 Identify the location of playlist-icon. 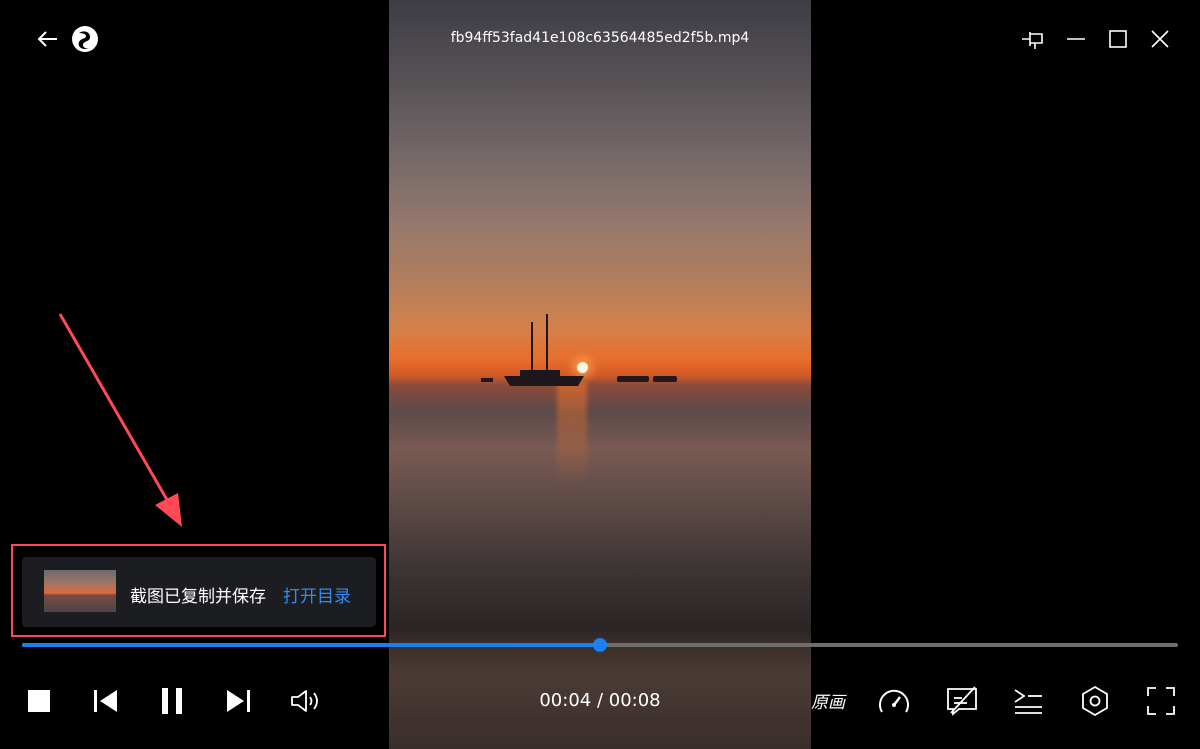
(1028, 701).